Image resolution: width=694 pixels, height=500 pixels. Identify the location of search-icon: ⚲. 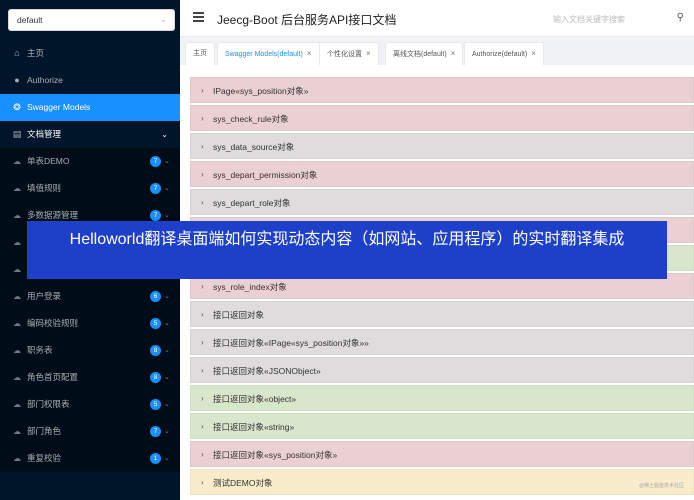
(680, 17).